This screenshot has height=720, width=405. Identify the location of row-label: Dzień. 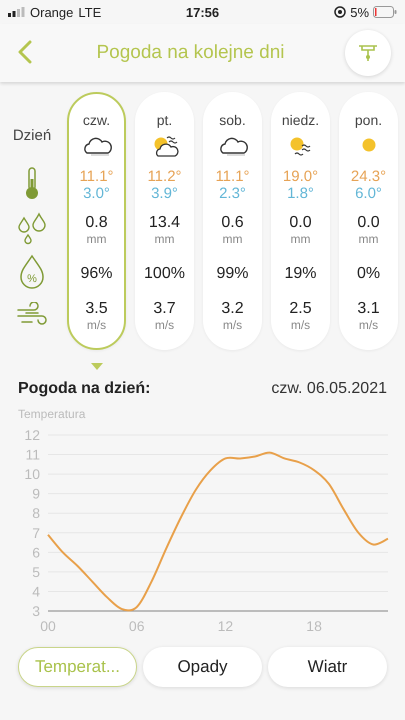
(32, 135).